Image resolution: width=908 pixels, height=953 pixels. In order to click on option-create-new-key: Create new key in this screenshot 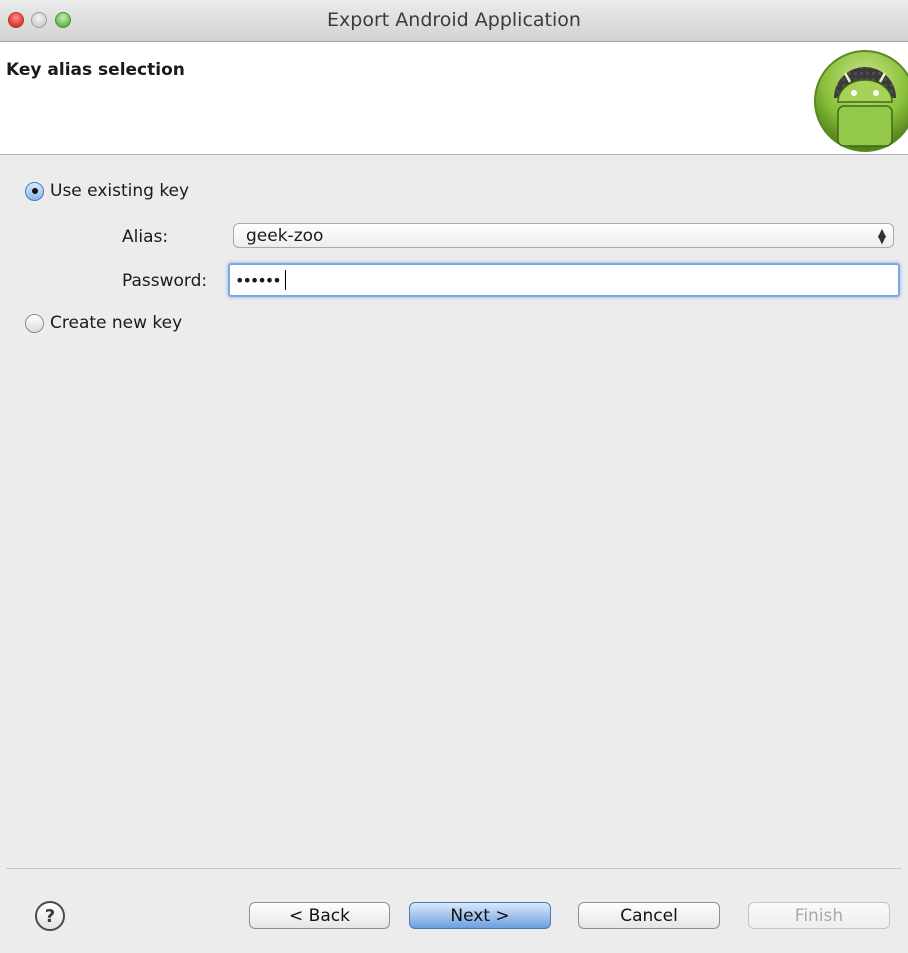, I will do `click(103, 323)`.